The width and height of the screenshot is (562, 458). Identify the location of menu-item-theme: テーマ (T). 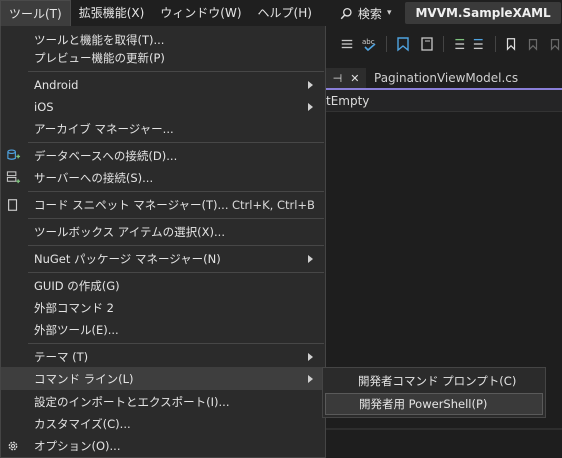
(163, 356).